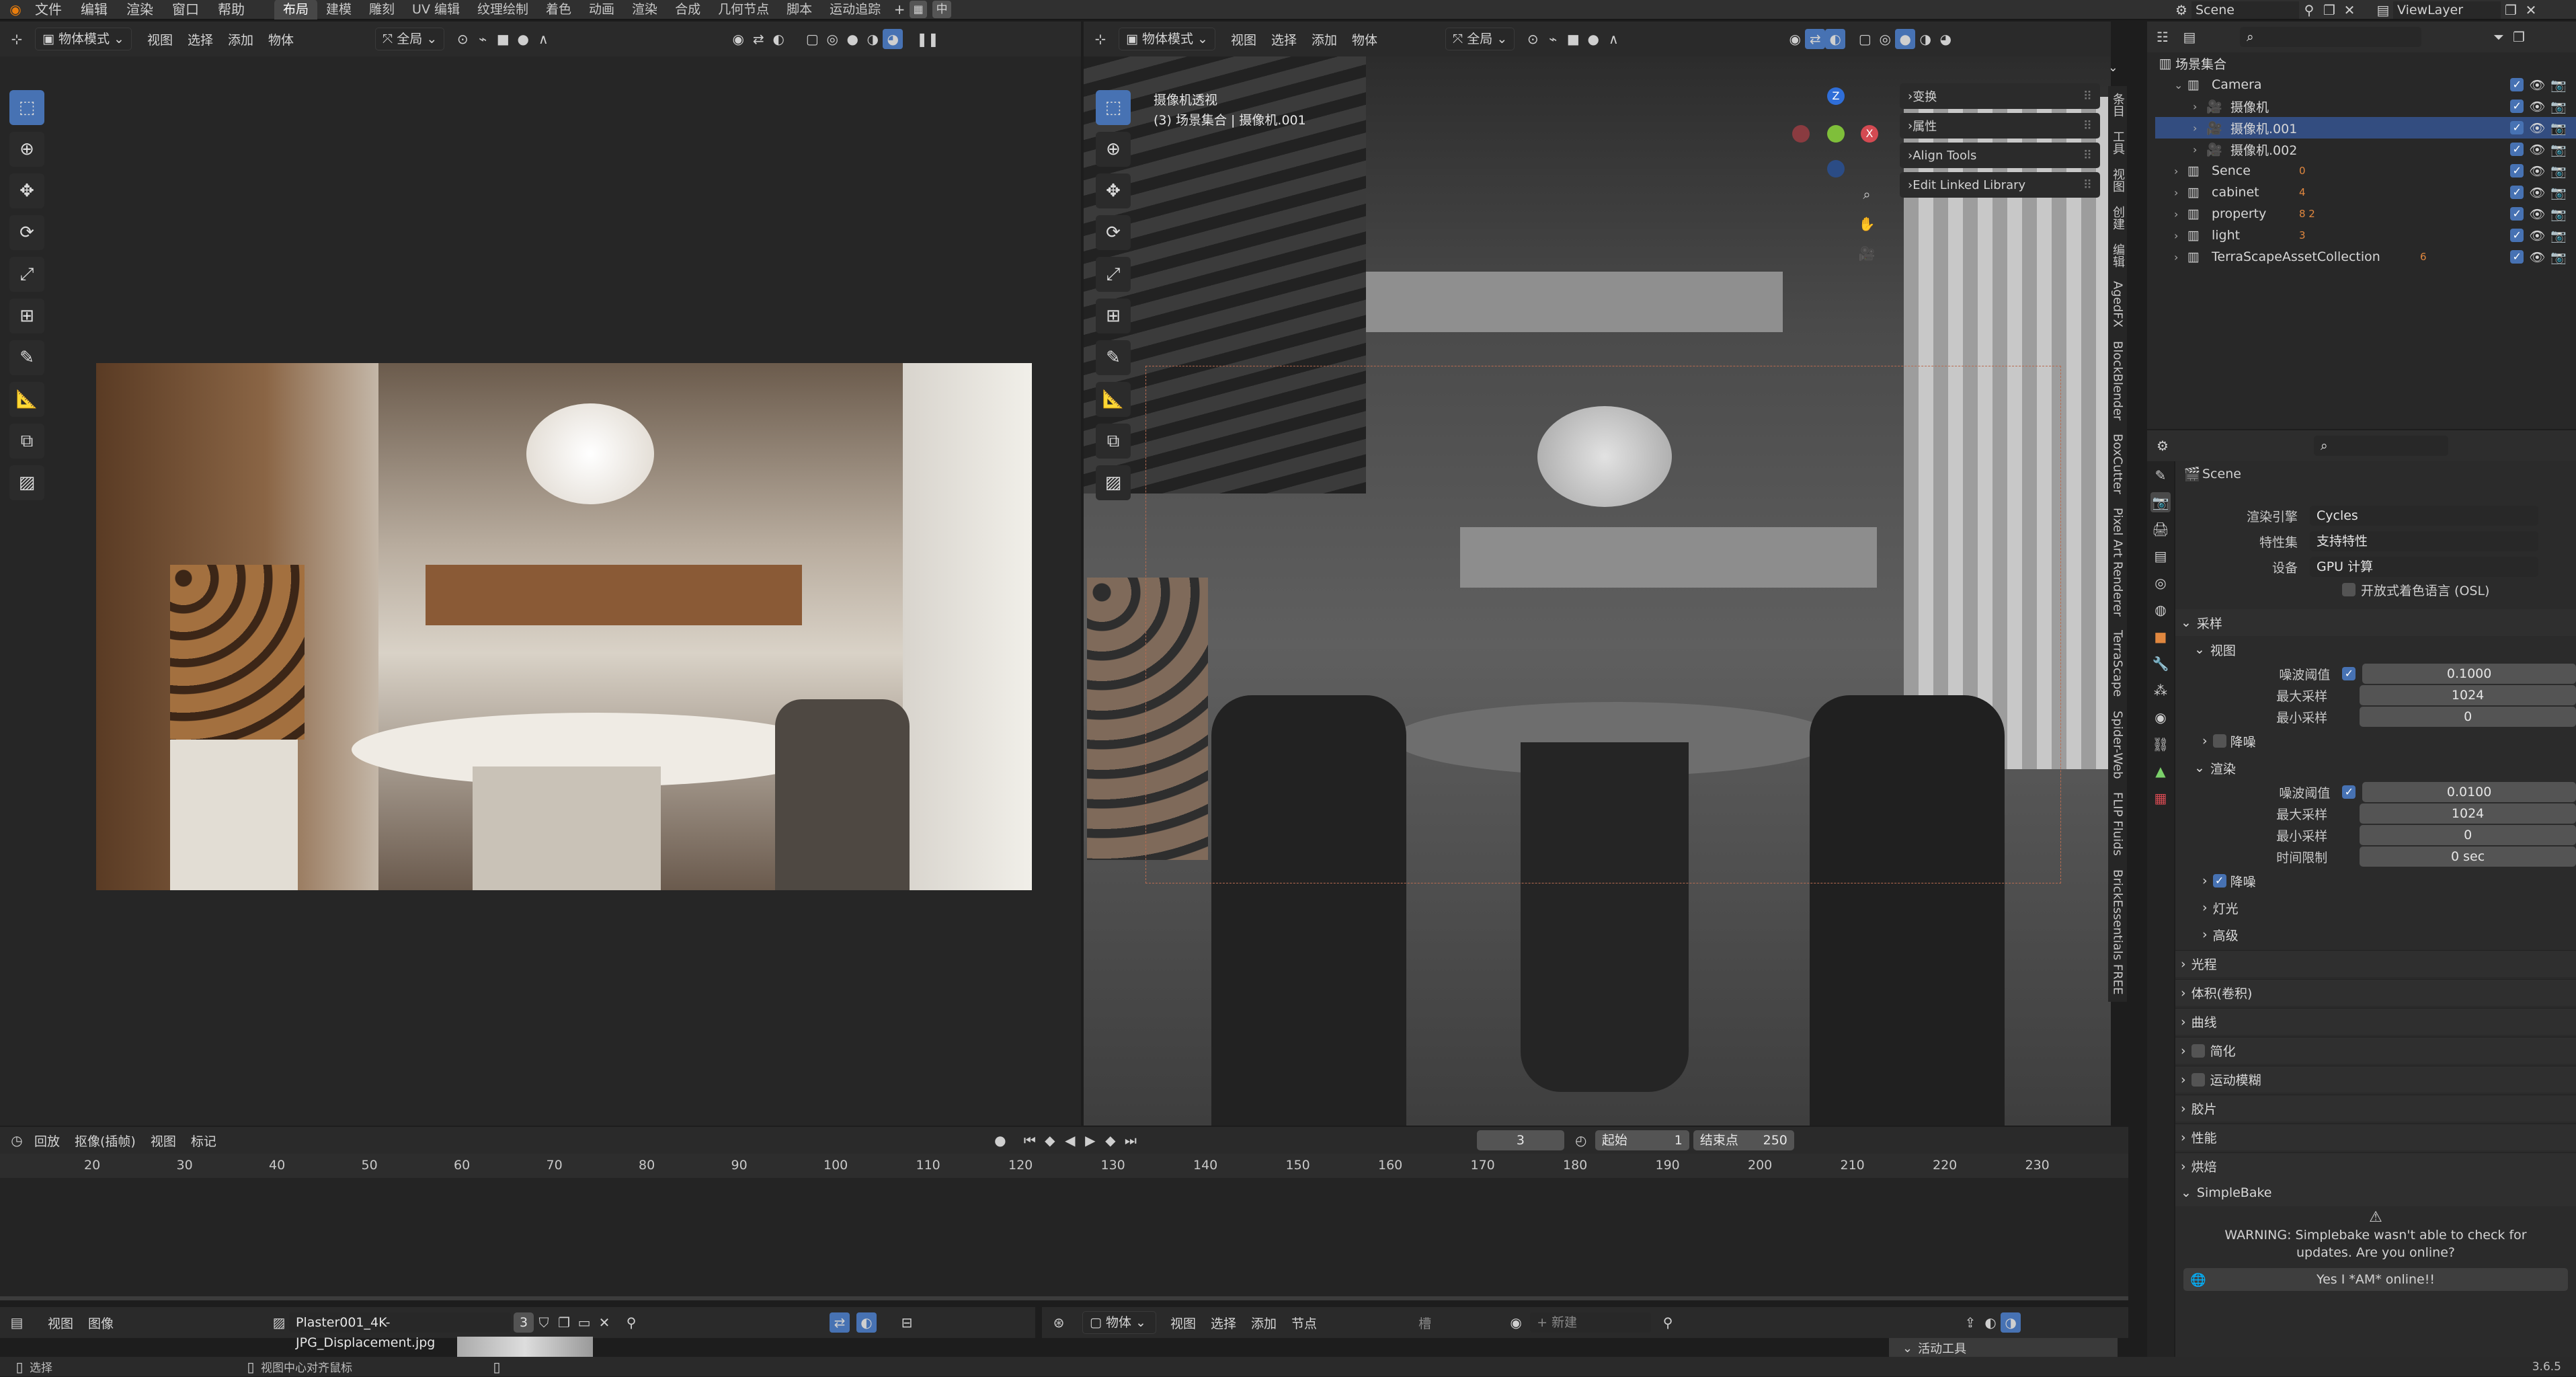 This screenshot has width=2576, height=1377. Describe the element at coordinates (2226, 908) in the screenshot. I see `lights-subsection: 灯光` at that location.